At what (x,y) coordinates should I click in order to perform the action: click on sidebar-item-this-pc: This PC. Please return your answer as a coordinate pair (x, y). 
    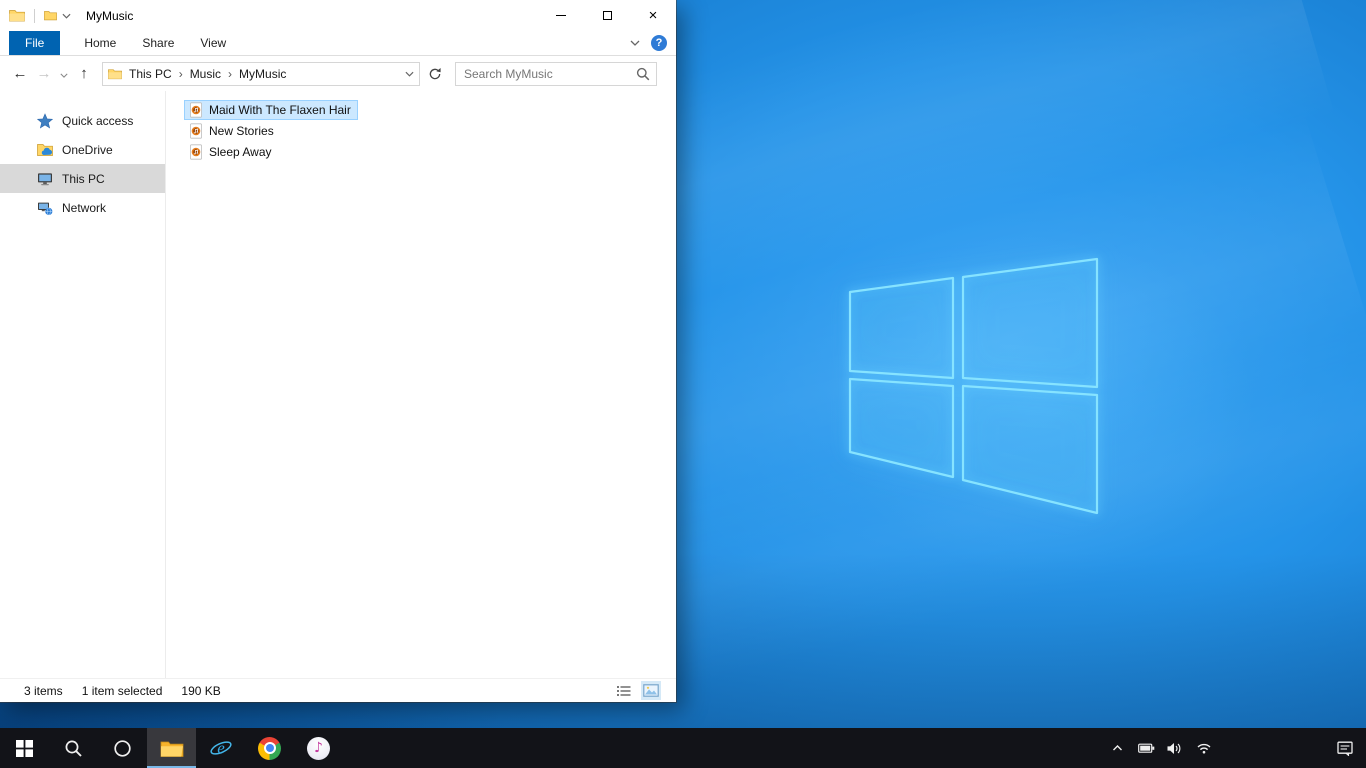
    Looking at the image, I should click on (82, 178).